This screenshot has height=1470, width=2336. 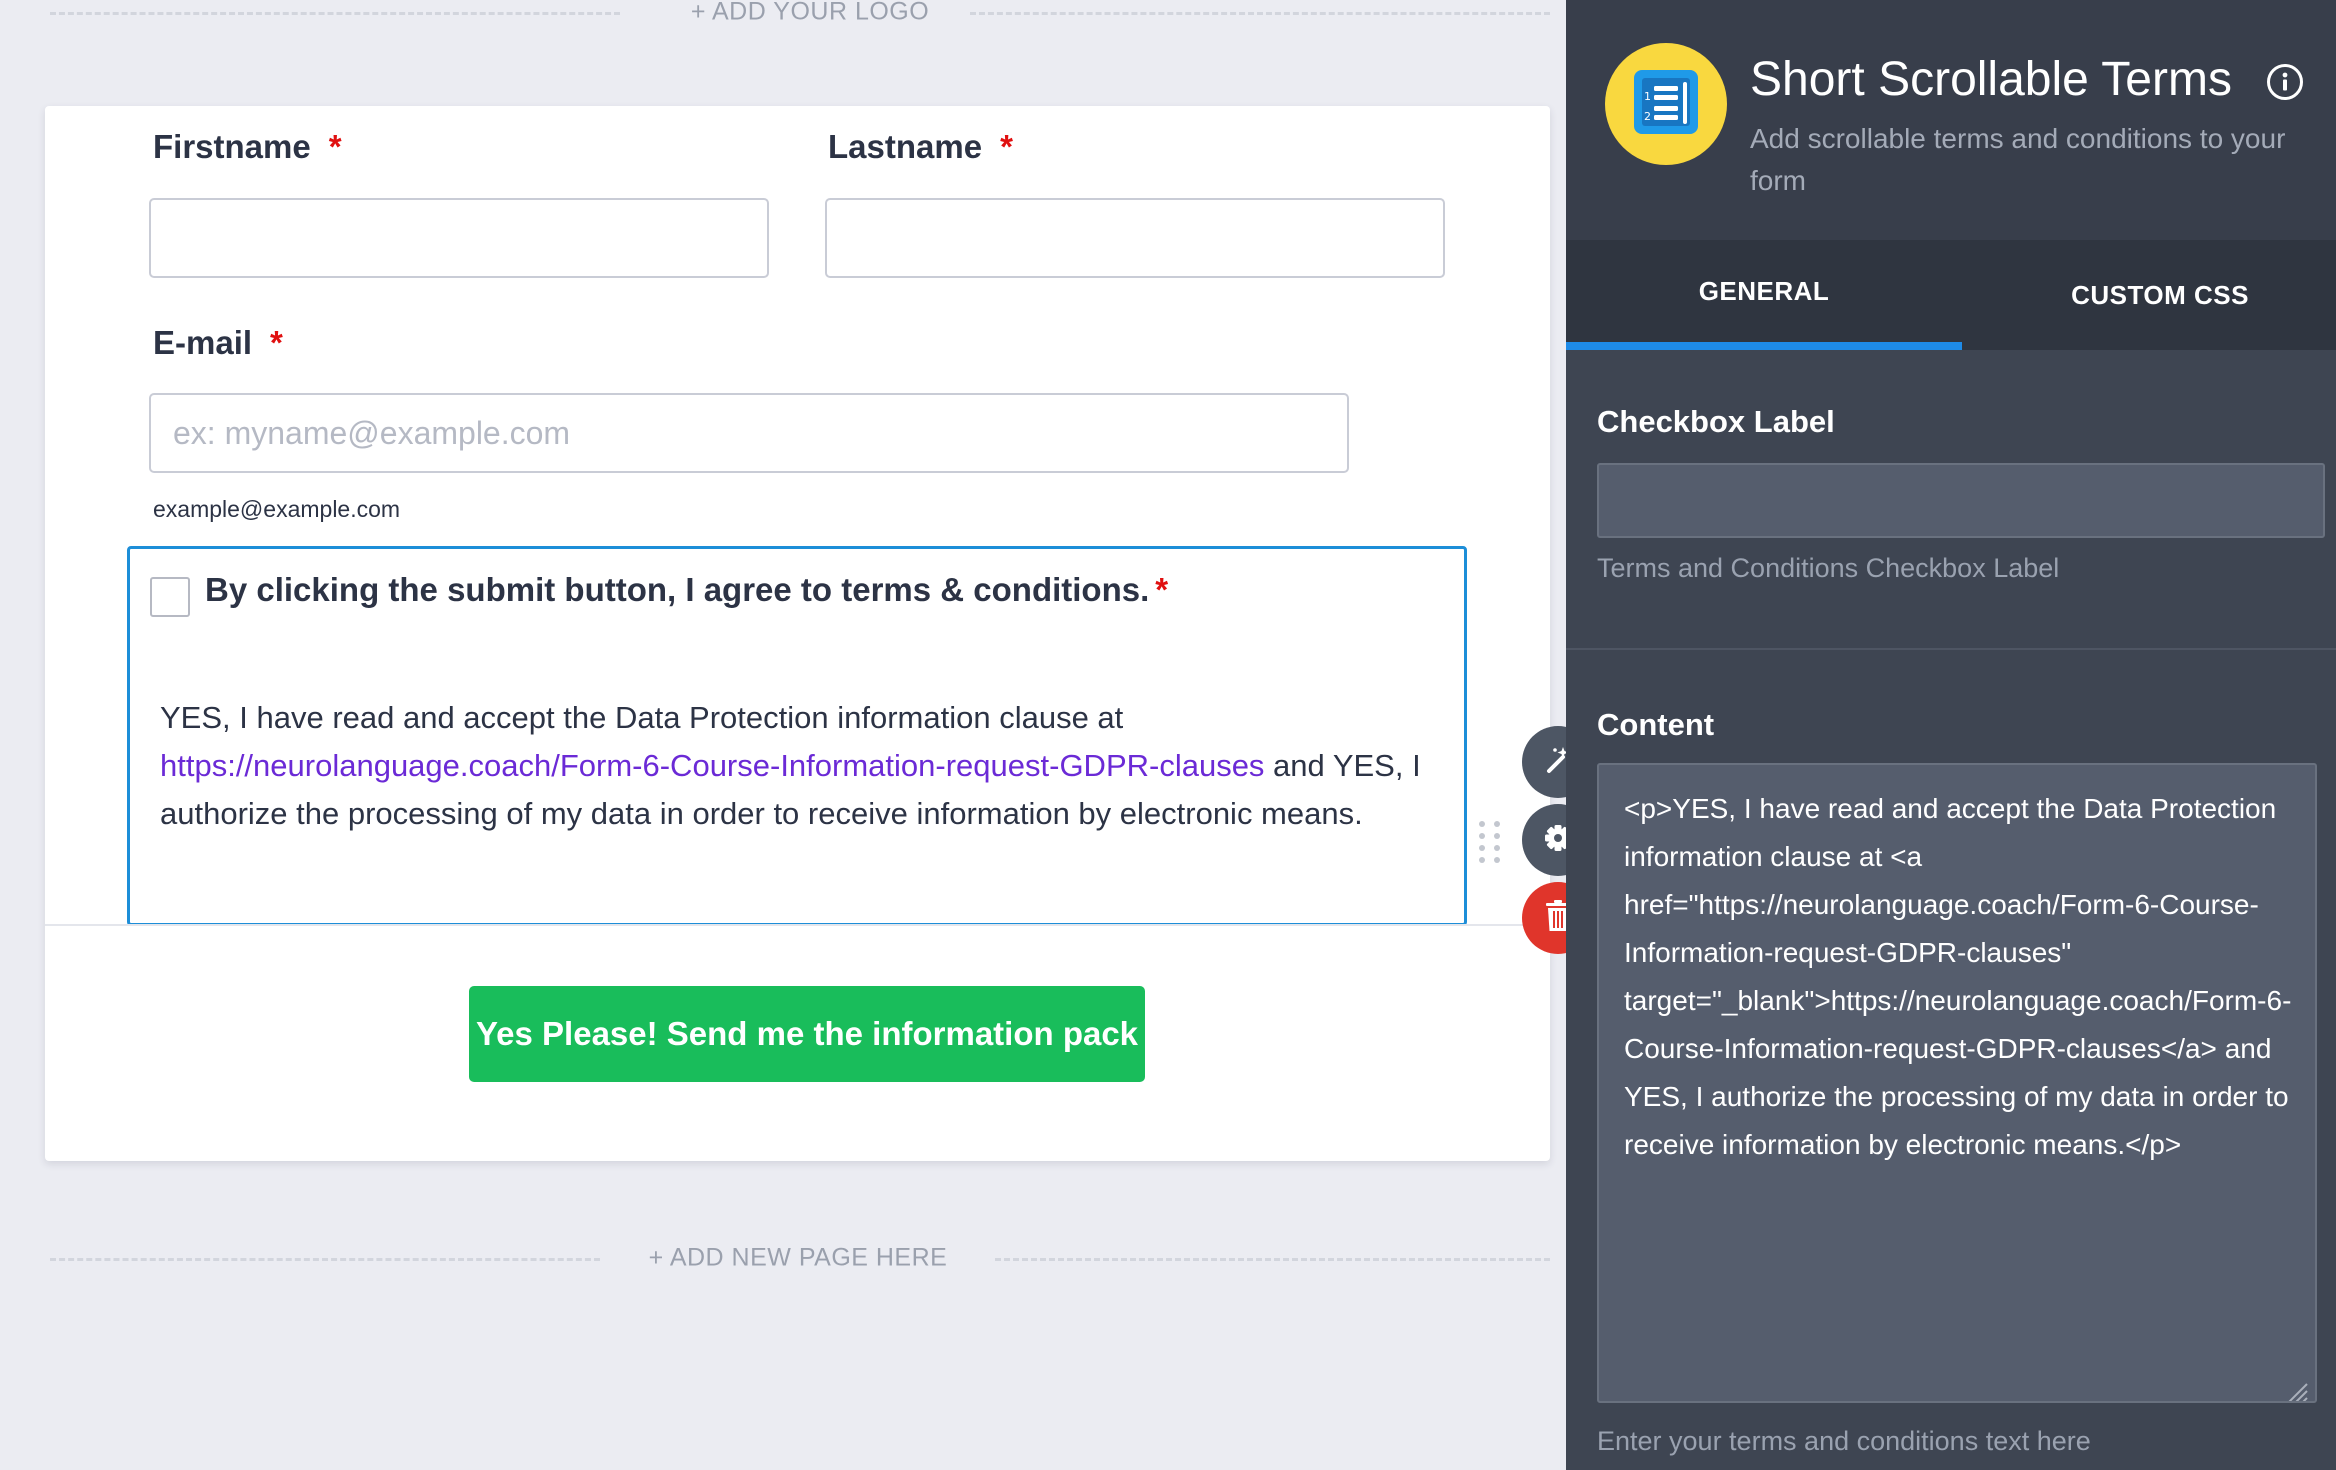 I want to click on checkbox-label-title: Checkbox Label, so click(x=1716, y=421).